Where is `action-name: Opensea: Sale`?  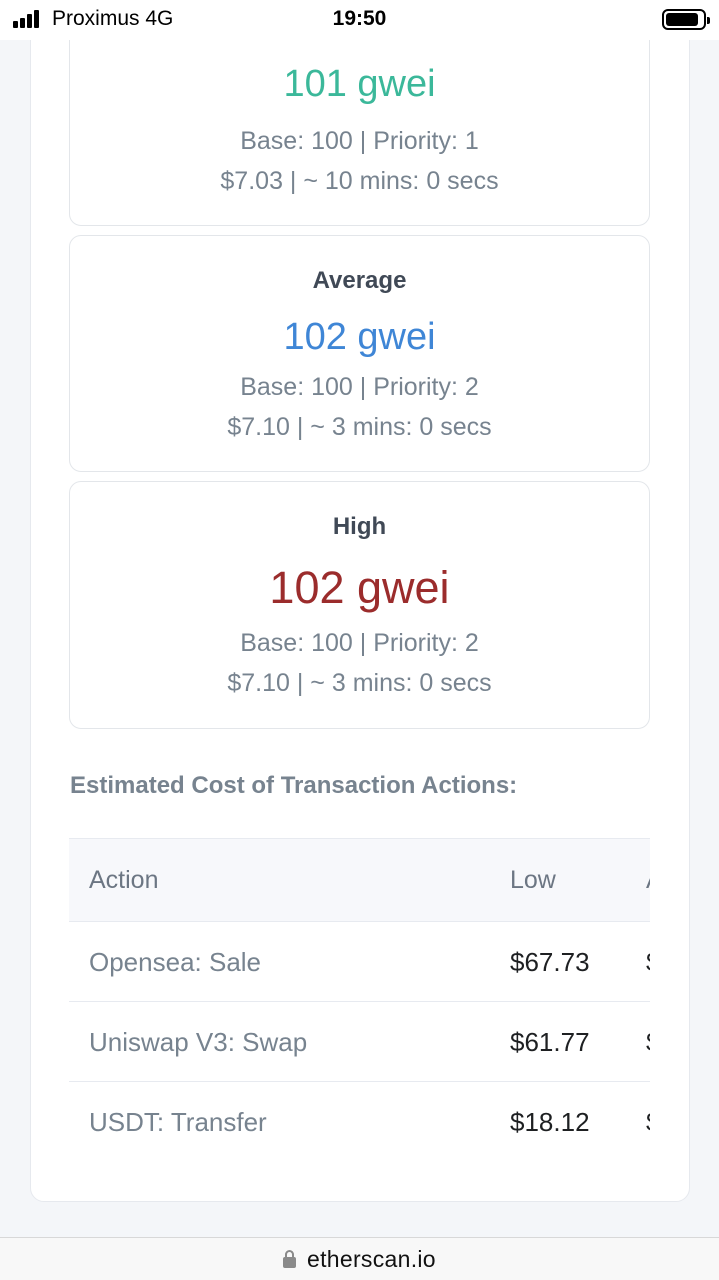 action-name: Opensea: Sale is located at coordinates (175, 962).